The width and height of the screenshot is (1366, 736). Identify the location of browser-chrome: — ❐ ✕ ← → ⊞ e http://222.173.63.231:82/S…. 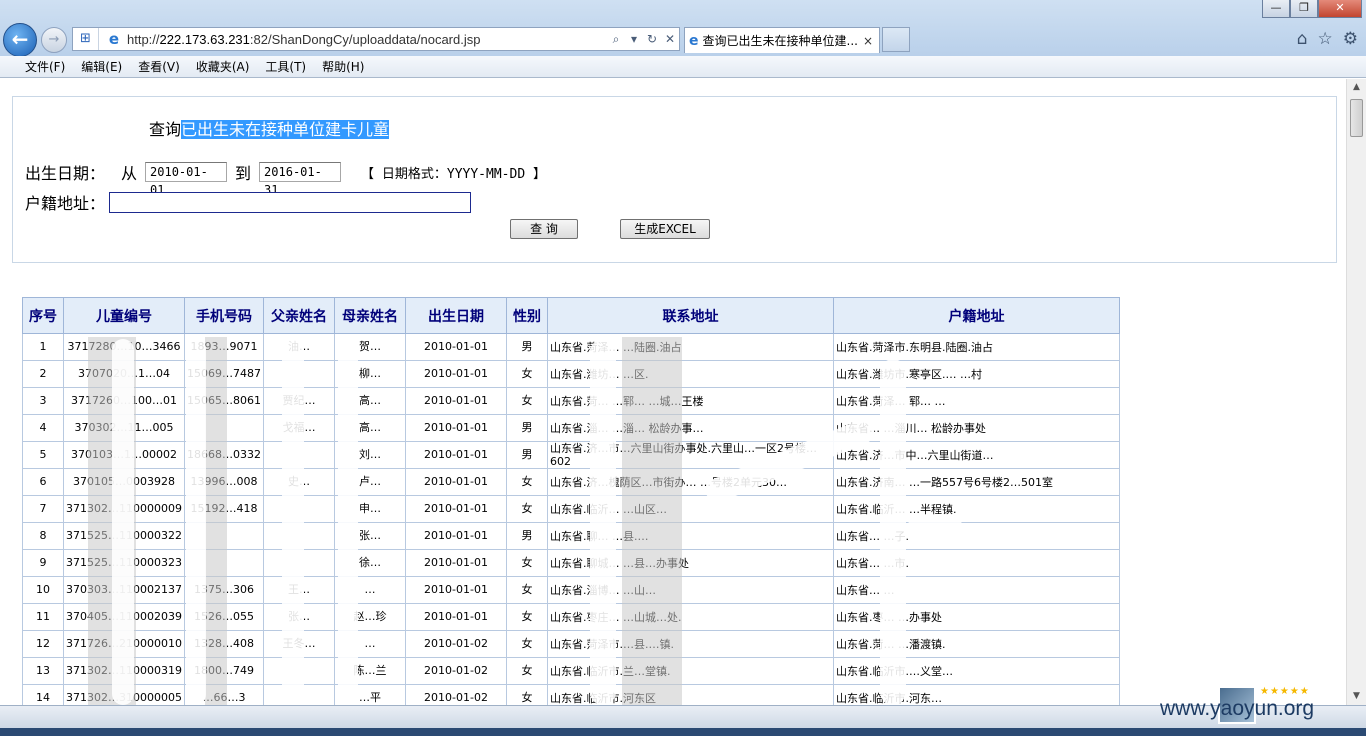
(683, 28).